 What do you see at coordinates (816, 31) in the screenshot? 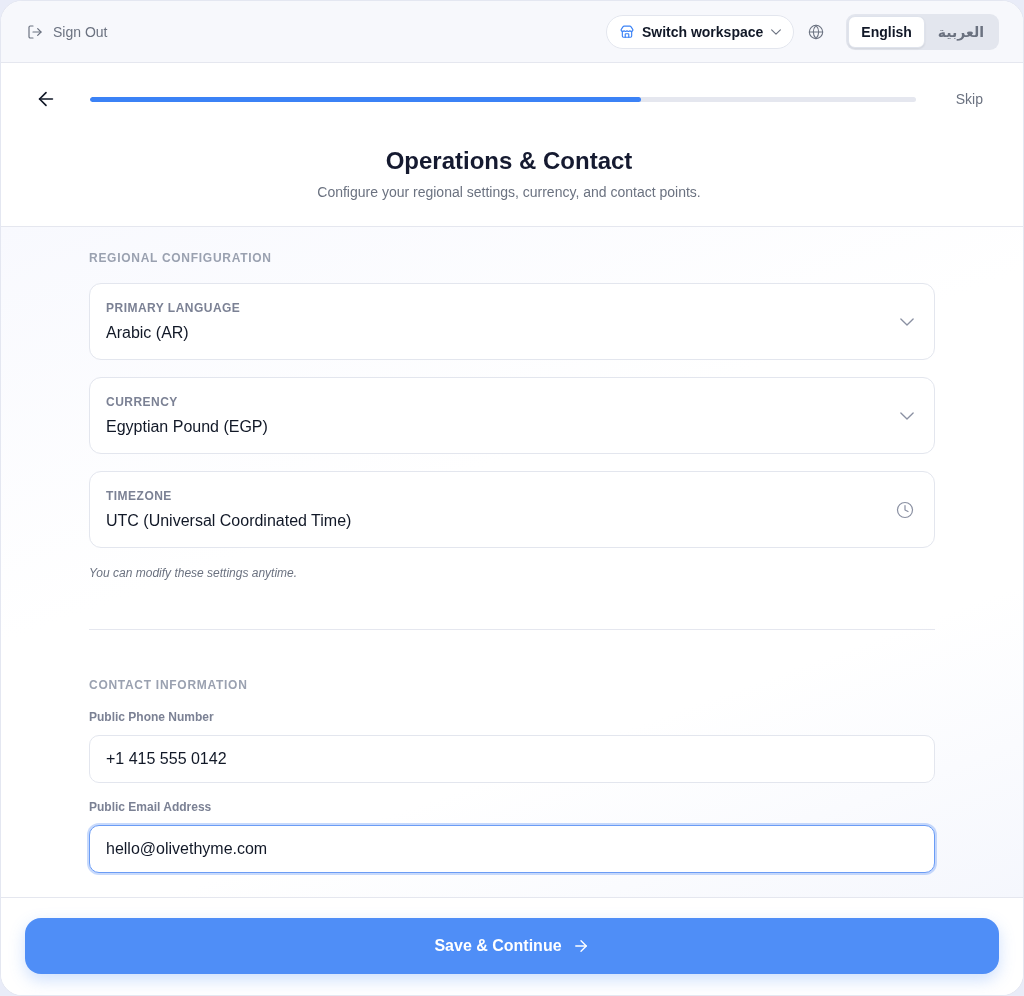
I see `globe-icon` at bounding box center [816, 31].